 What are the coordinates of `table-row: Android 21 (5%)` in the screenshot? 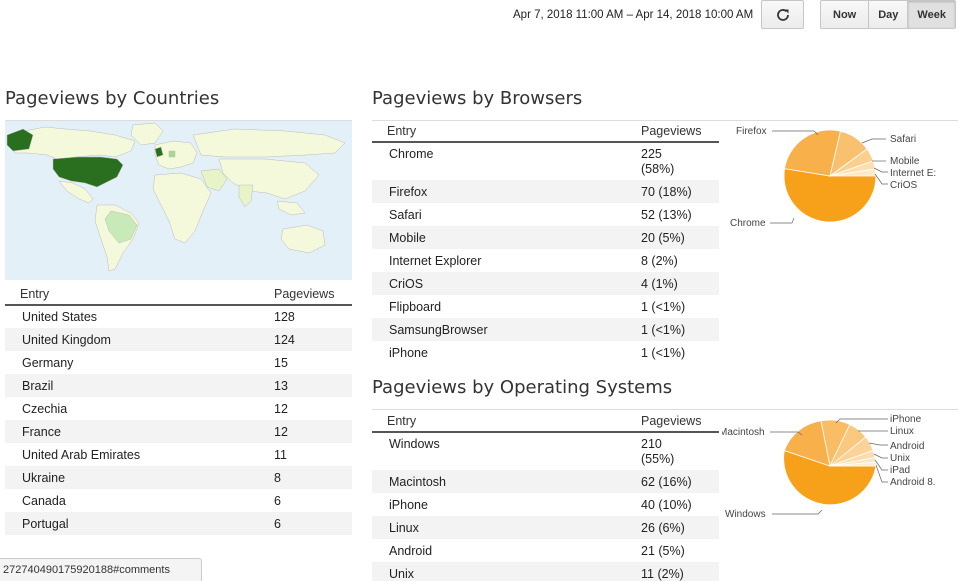 It's located at (545, 550).